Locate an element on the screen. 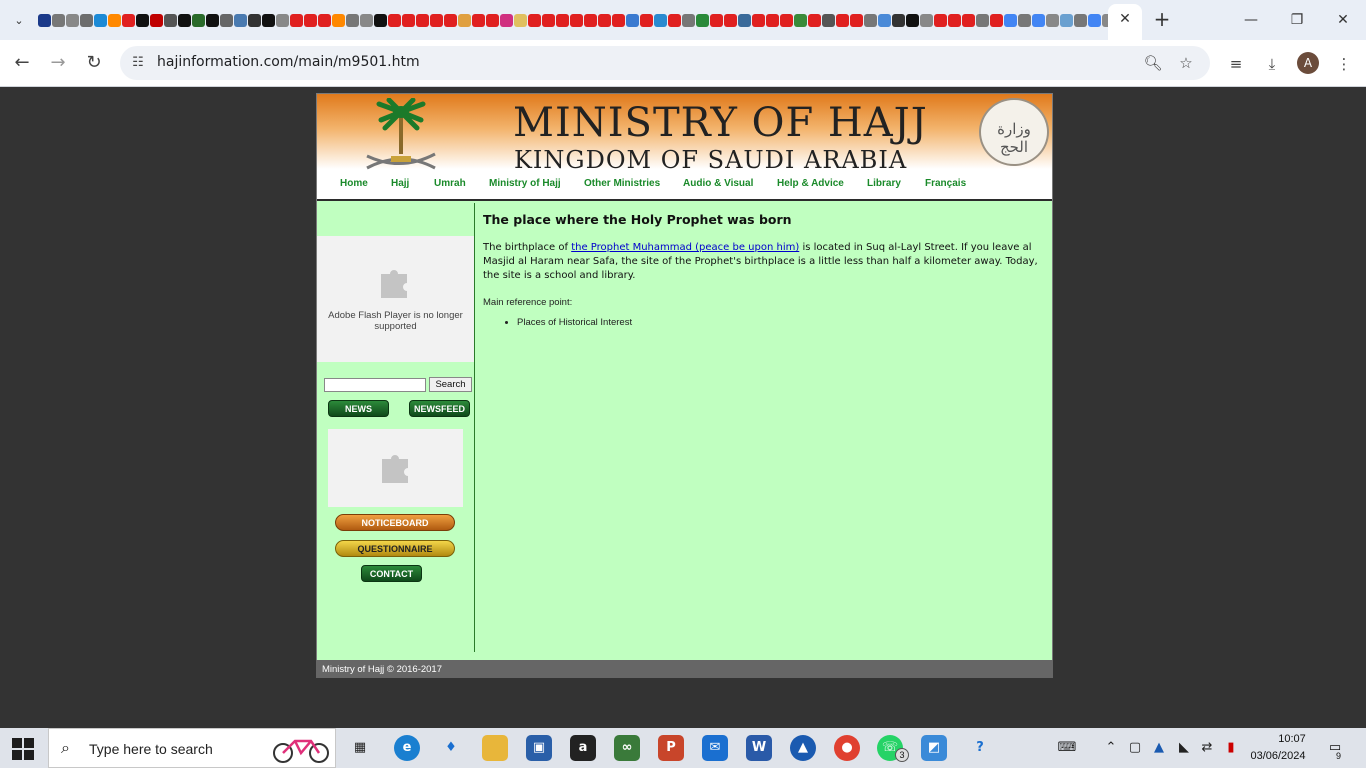 The image size is (1366, 768). clock-date: 03/06/2024 is located at coordinates (1278, 756).